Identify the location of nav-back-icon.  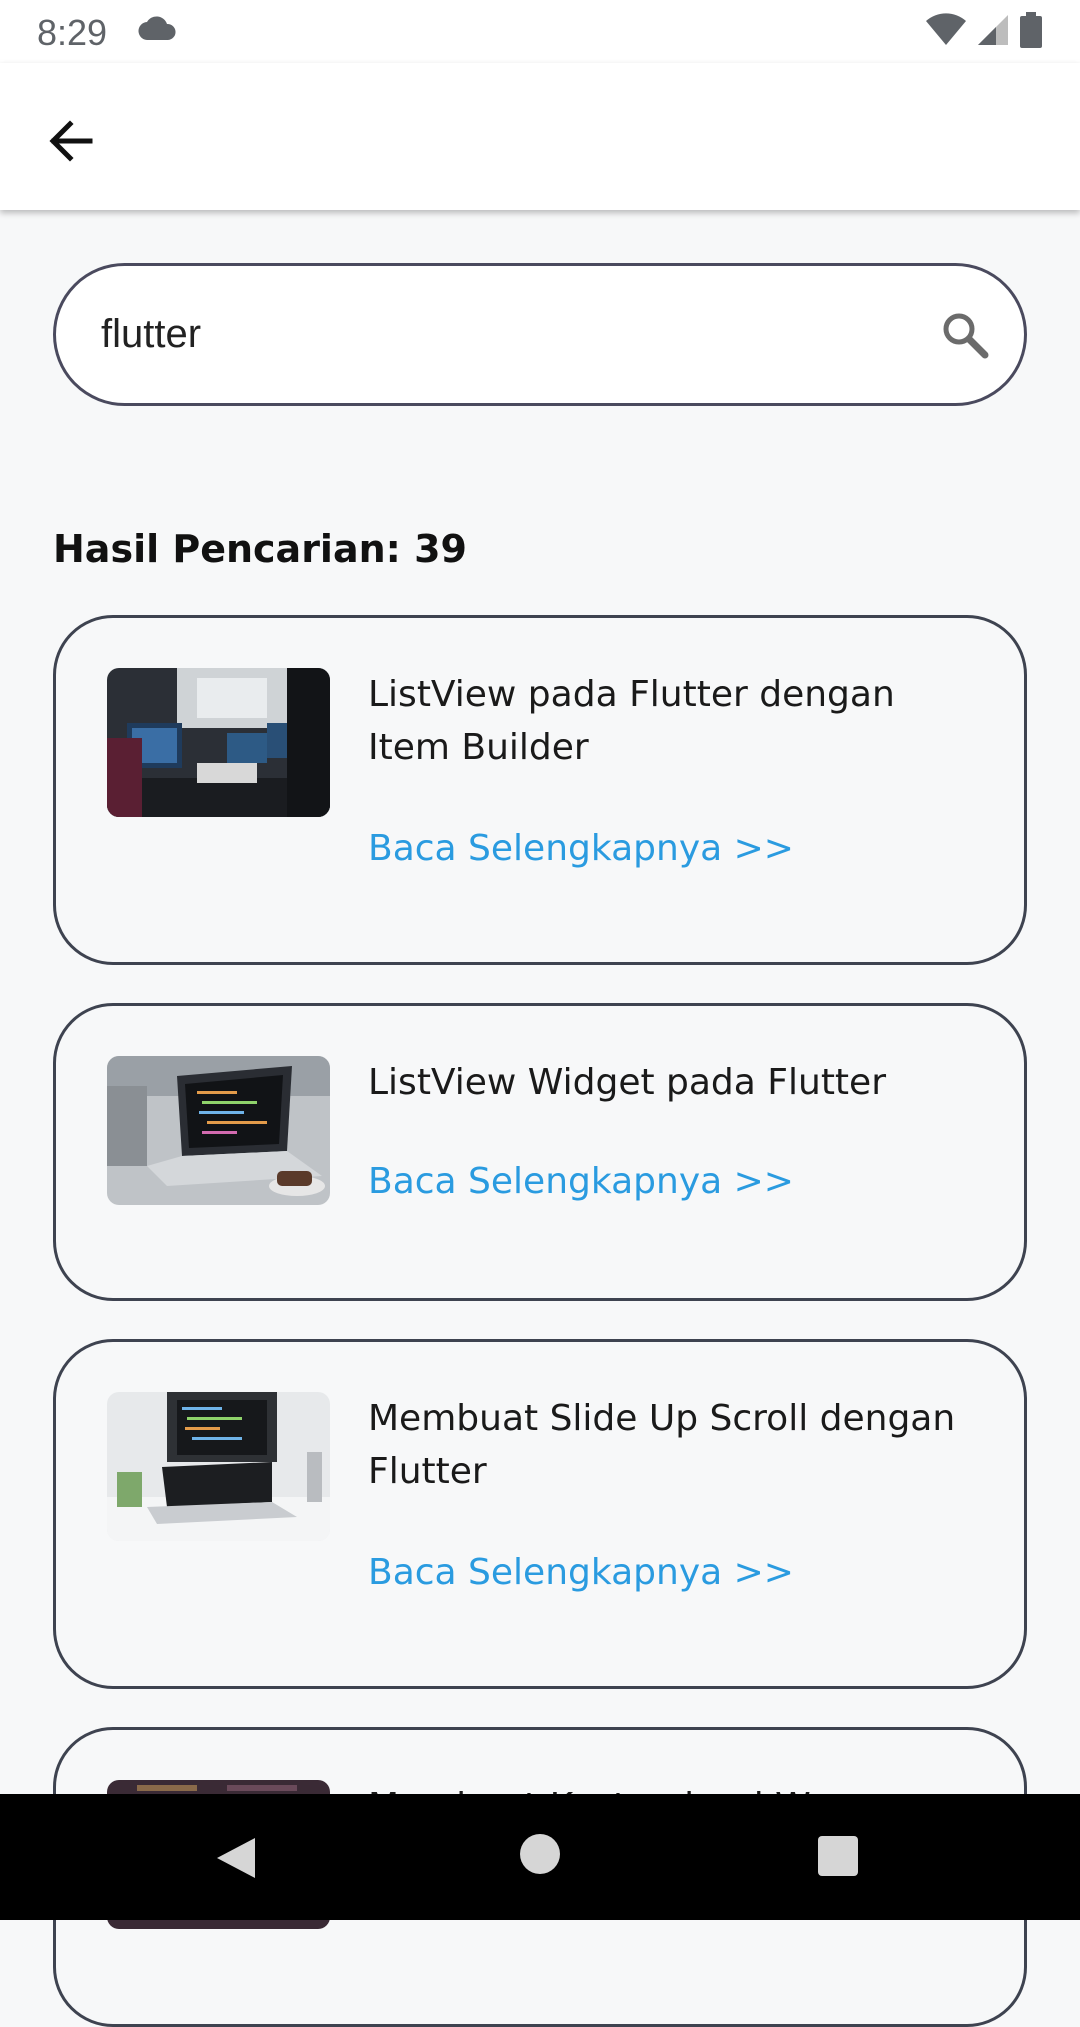
(236, 1860).